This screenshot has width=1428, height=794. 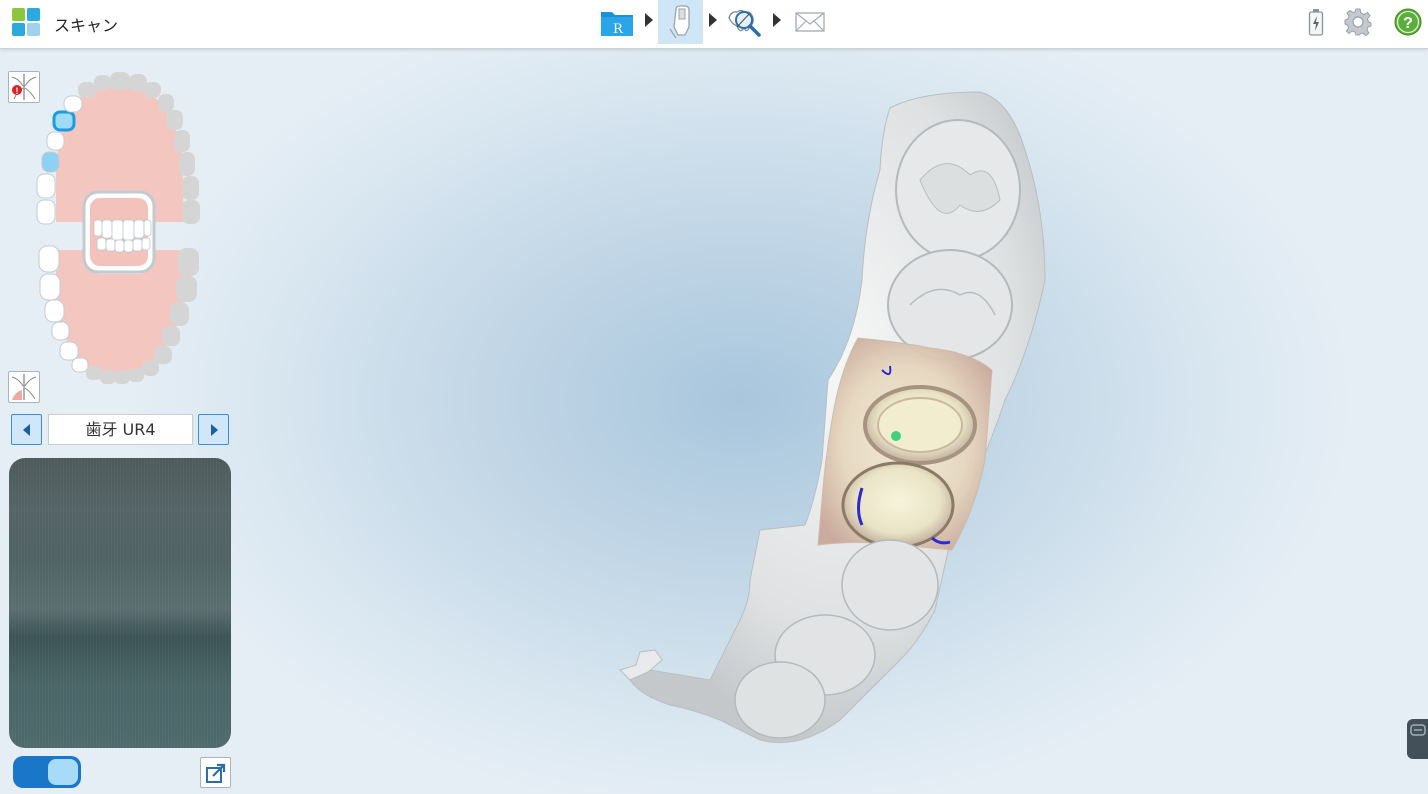 I want to click on help-symbol: ?, so click(x=1408, y=23).